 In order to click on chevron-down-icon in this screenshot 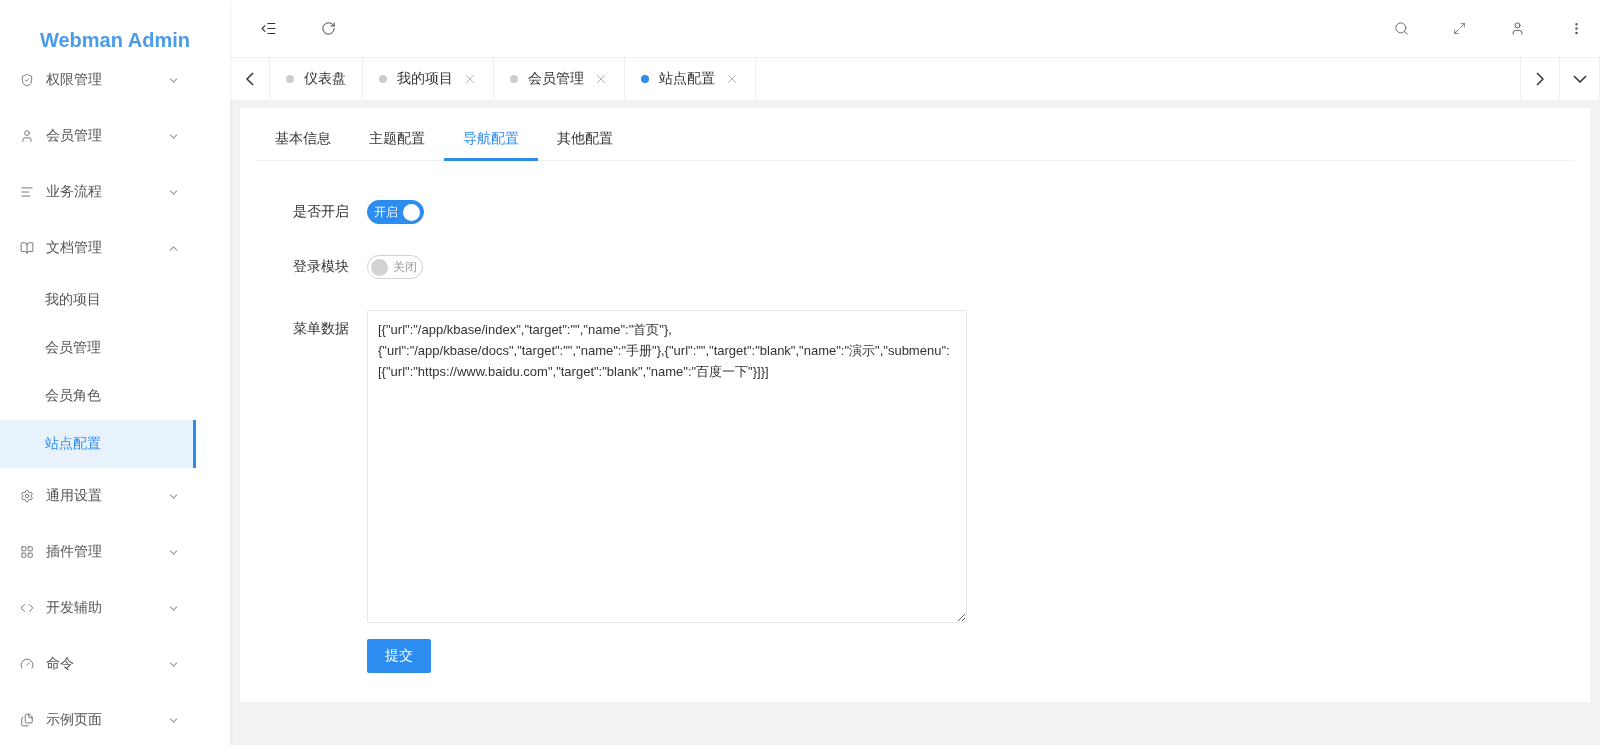, I will do `click(1579, 79)`.